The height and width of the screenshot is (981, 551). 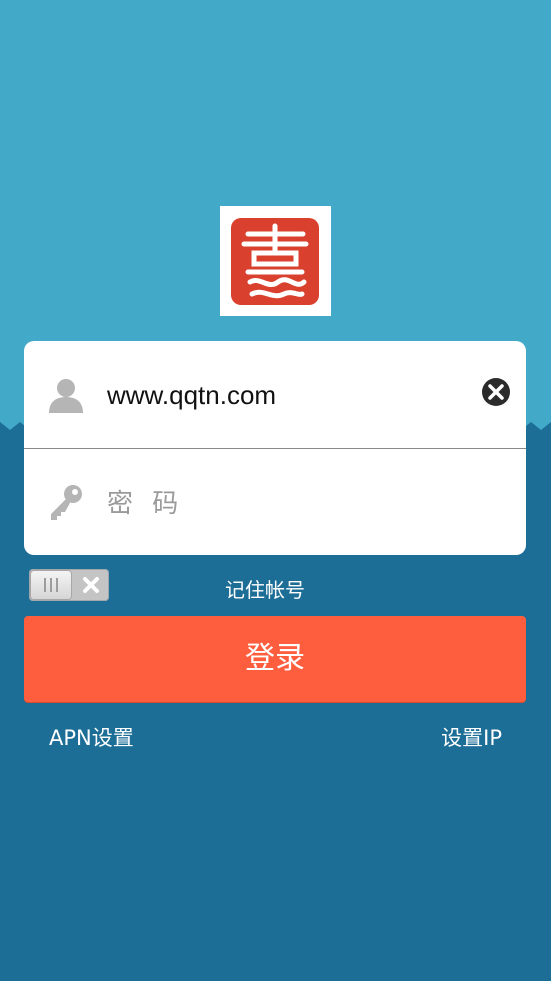 I want to click on toggle-knob, so click(x=51, y=585).